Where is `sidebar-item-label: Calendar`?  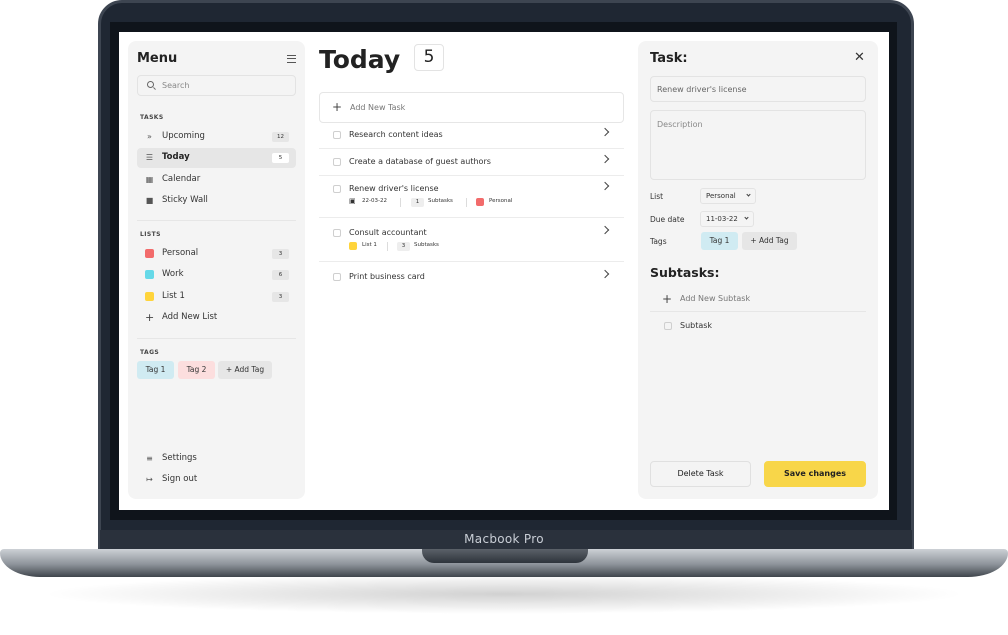 sidebar-item-label: Calendar is located at coordinates (181, 179).